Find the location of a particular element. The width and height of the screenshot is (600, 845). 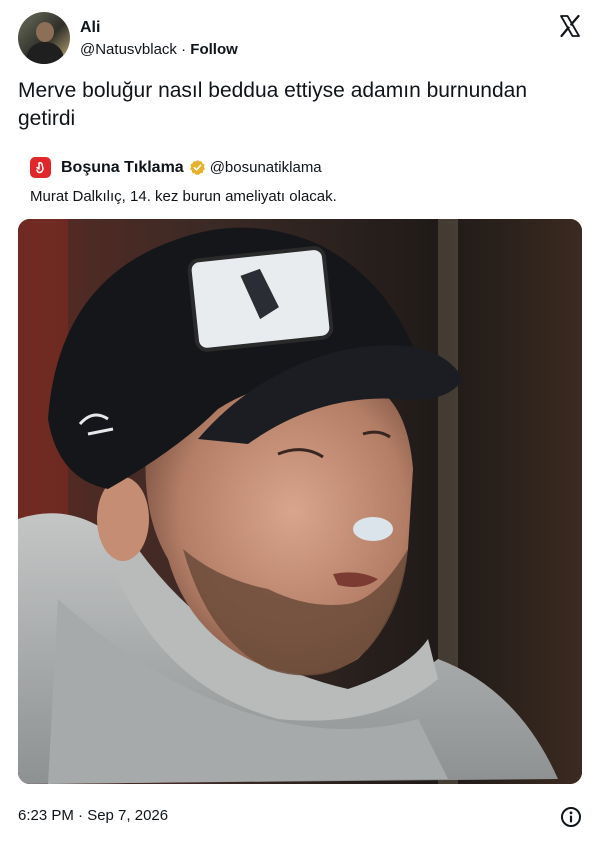

verified-badge-icon is located at coordinates (197, 167).